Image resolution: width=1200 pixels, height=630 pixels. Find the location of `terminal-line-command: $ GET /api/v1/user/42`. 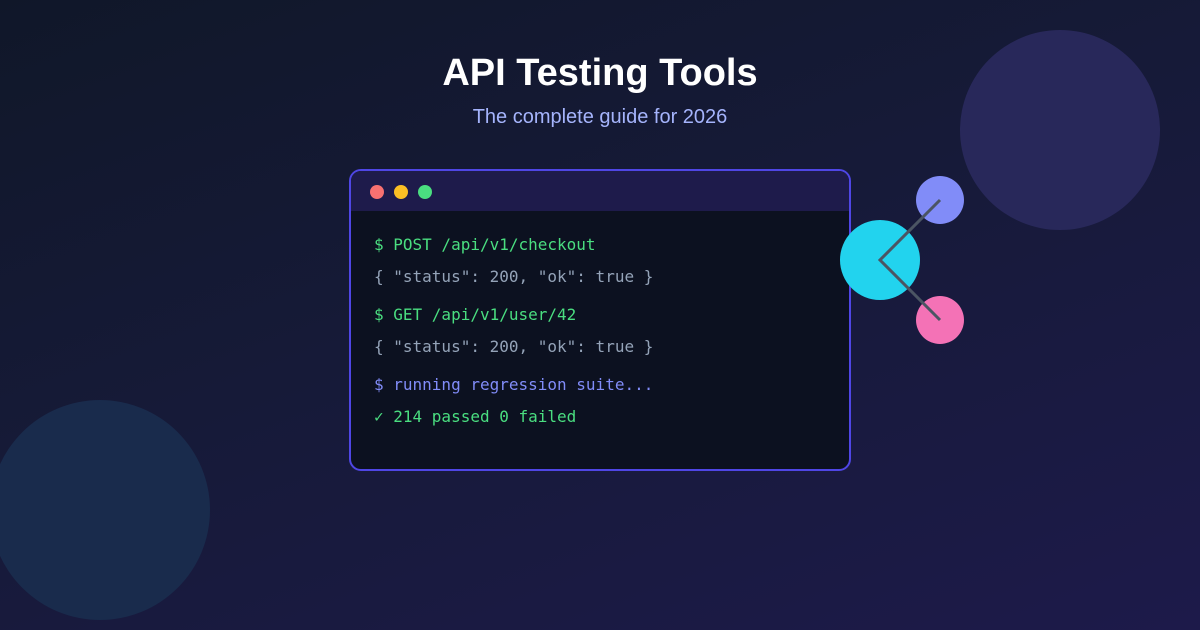

terminal-line-command: $ GET /api/v1/user/42 is located at coordinates (475, 314).